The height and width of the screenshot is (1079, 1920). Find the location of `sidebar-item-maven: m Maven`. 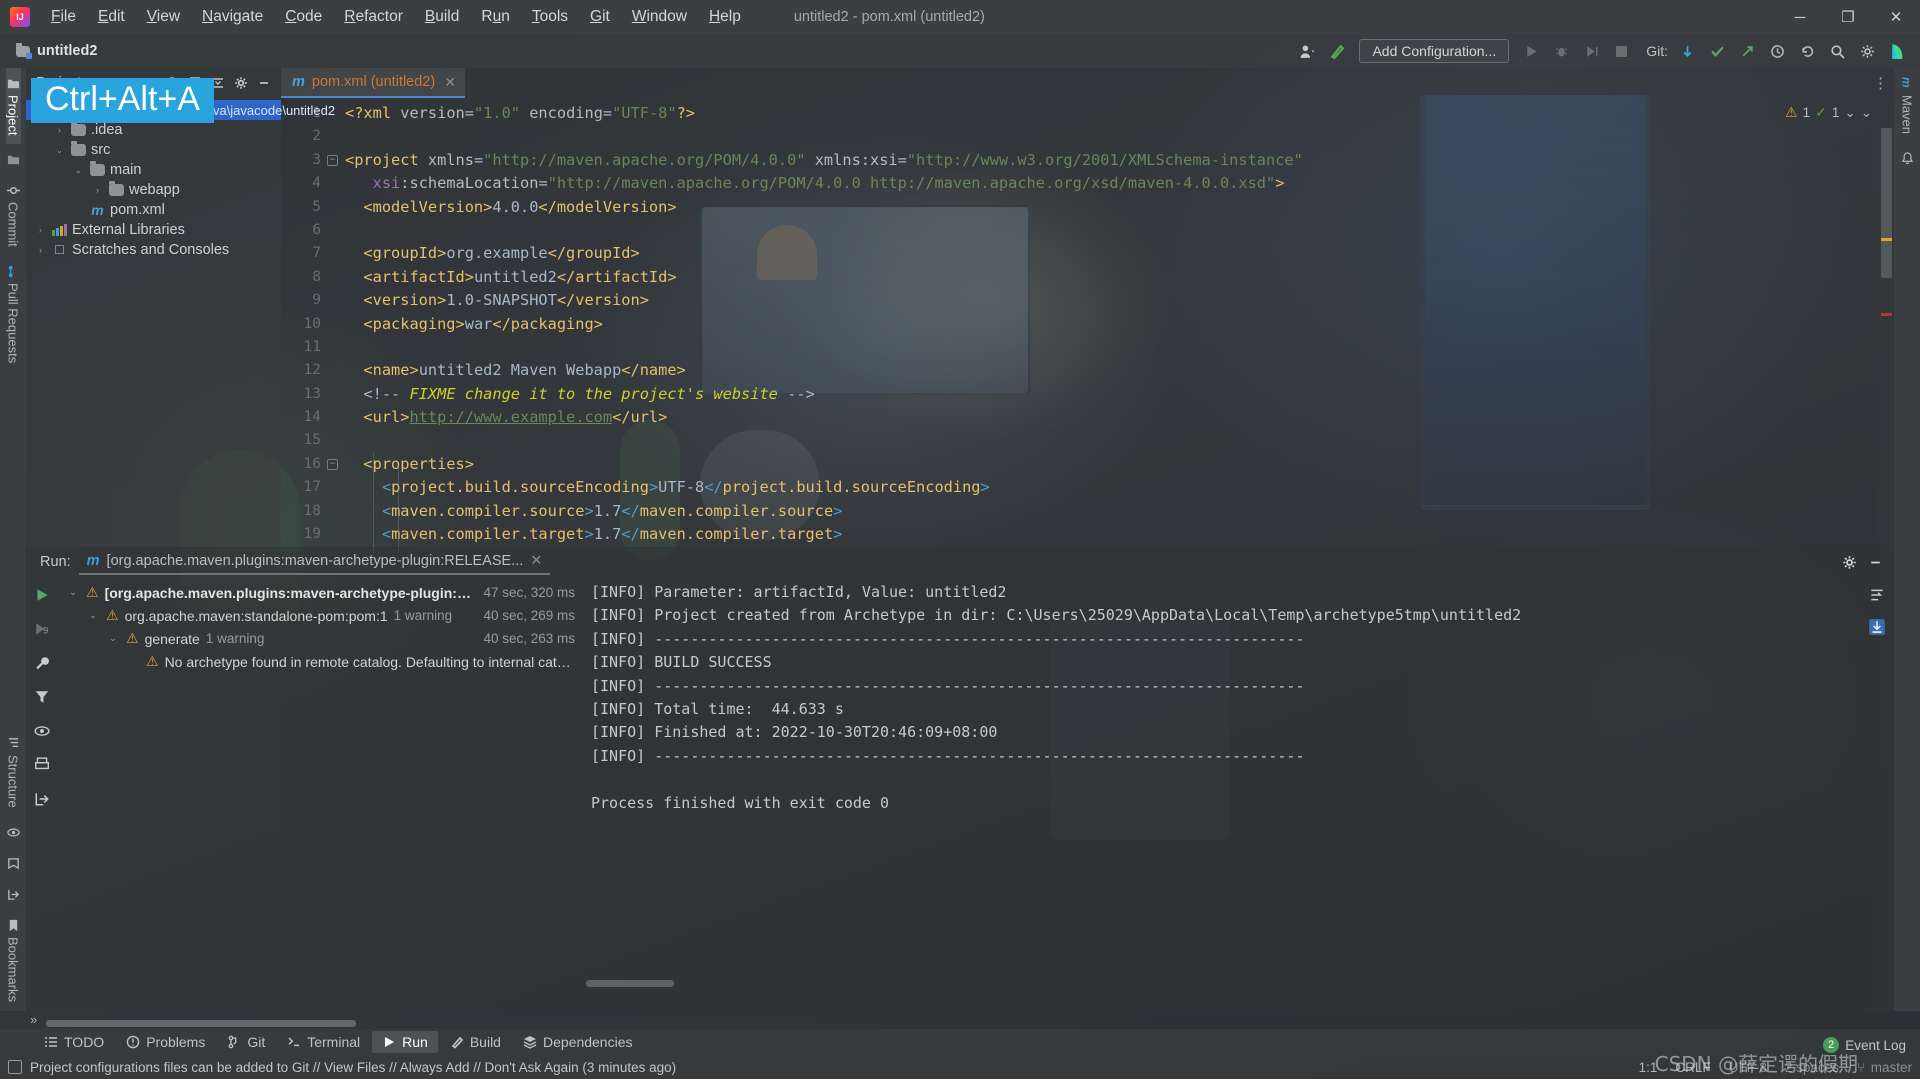

sidebar-item-maven: m Maven is located at coordinates (1907, 105).